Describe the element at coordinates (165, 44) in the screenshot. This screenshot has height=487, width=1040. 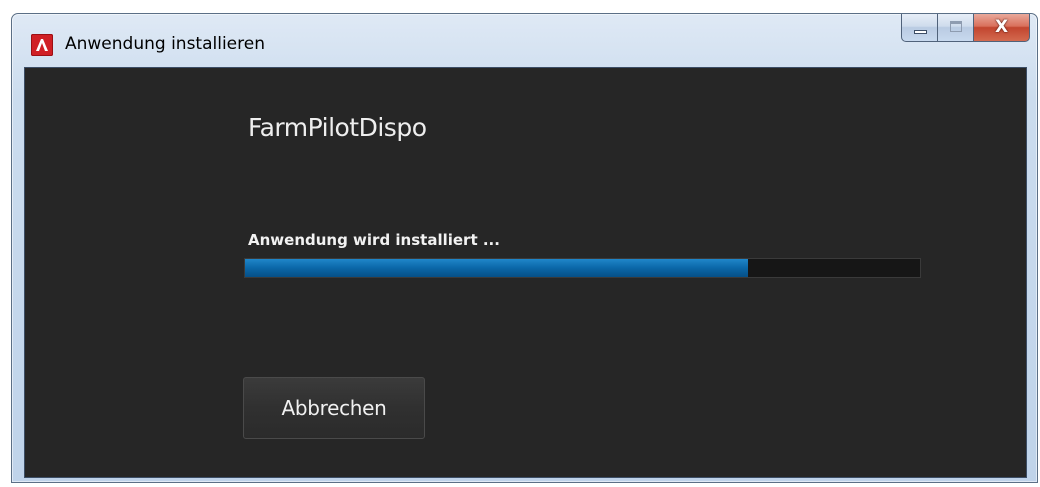
I see `window-title: Anwendung installieren` at that location.